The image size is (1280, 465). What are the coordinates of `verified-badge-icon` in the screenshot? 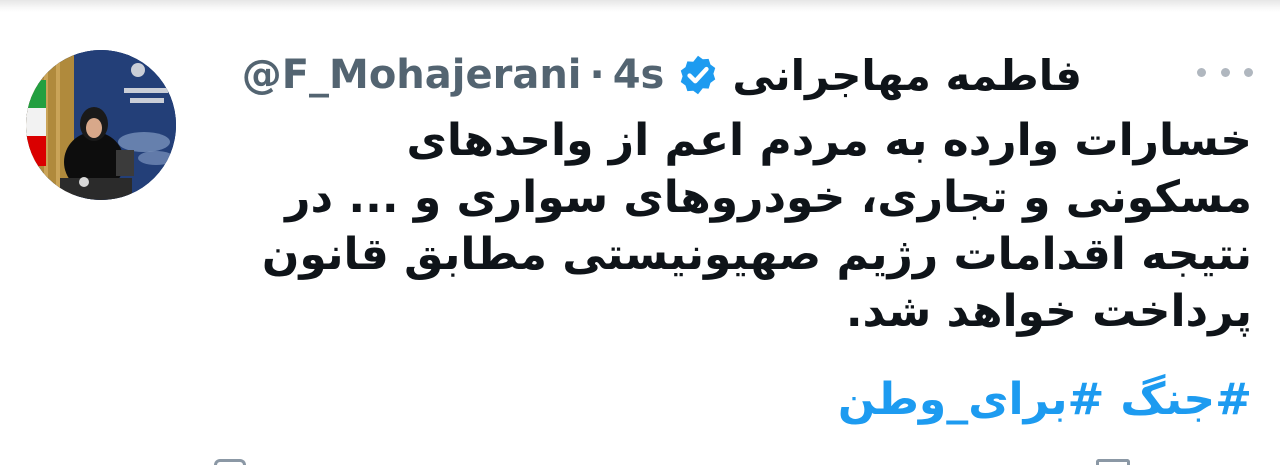 It's located at (698, 75).